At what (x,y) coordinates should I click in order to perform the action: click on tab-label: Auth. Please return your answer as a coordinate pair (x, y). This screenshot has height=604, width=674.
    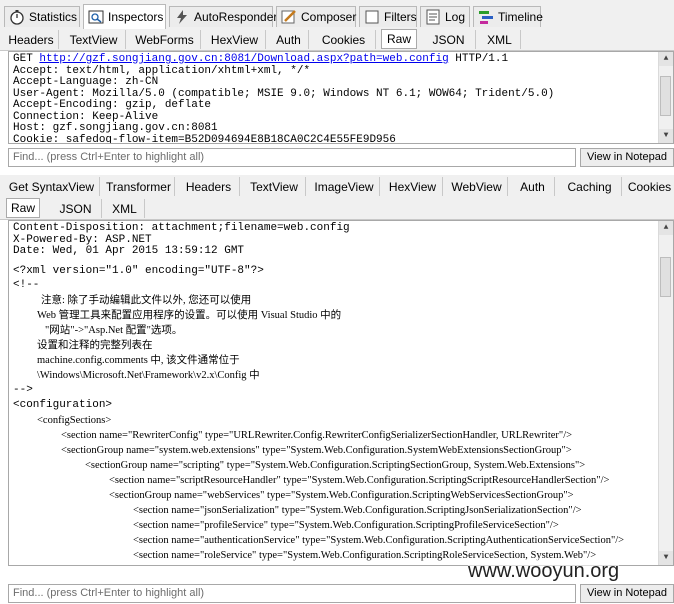
    Looking at the image, I should click on (288, 39).